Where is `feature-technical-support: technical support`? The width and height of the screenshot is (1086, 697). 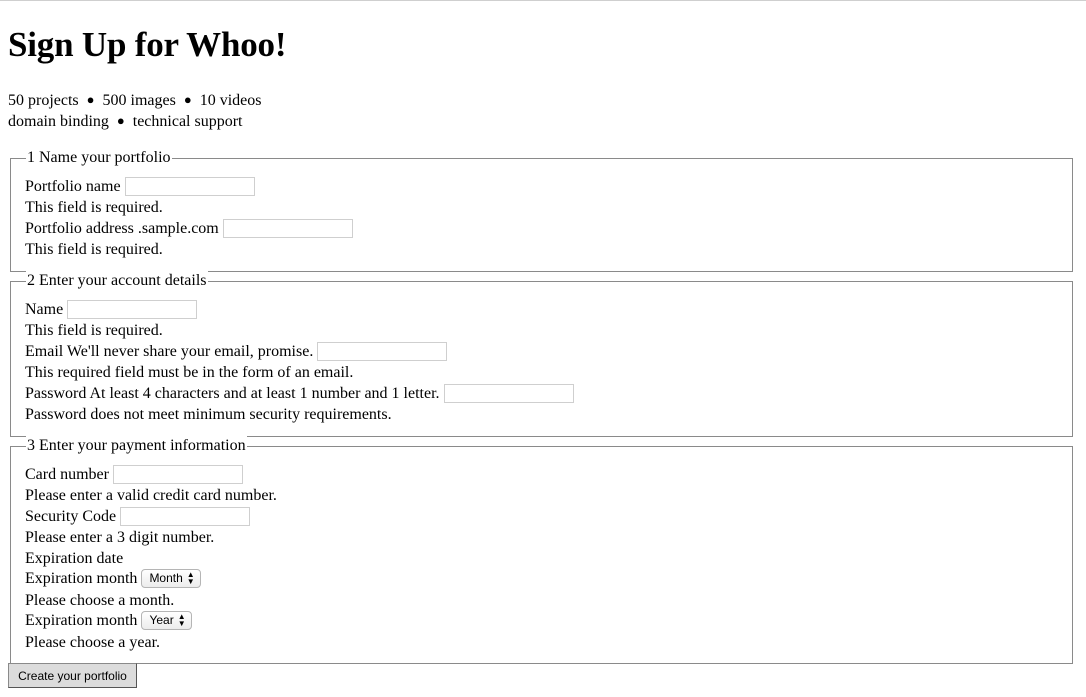 feature-technical-support: technical support is located at coordinates (187, 121).